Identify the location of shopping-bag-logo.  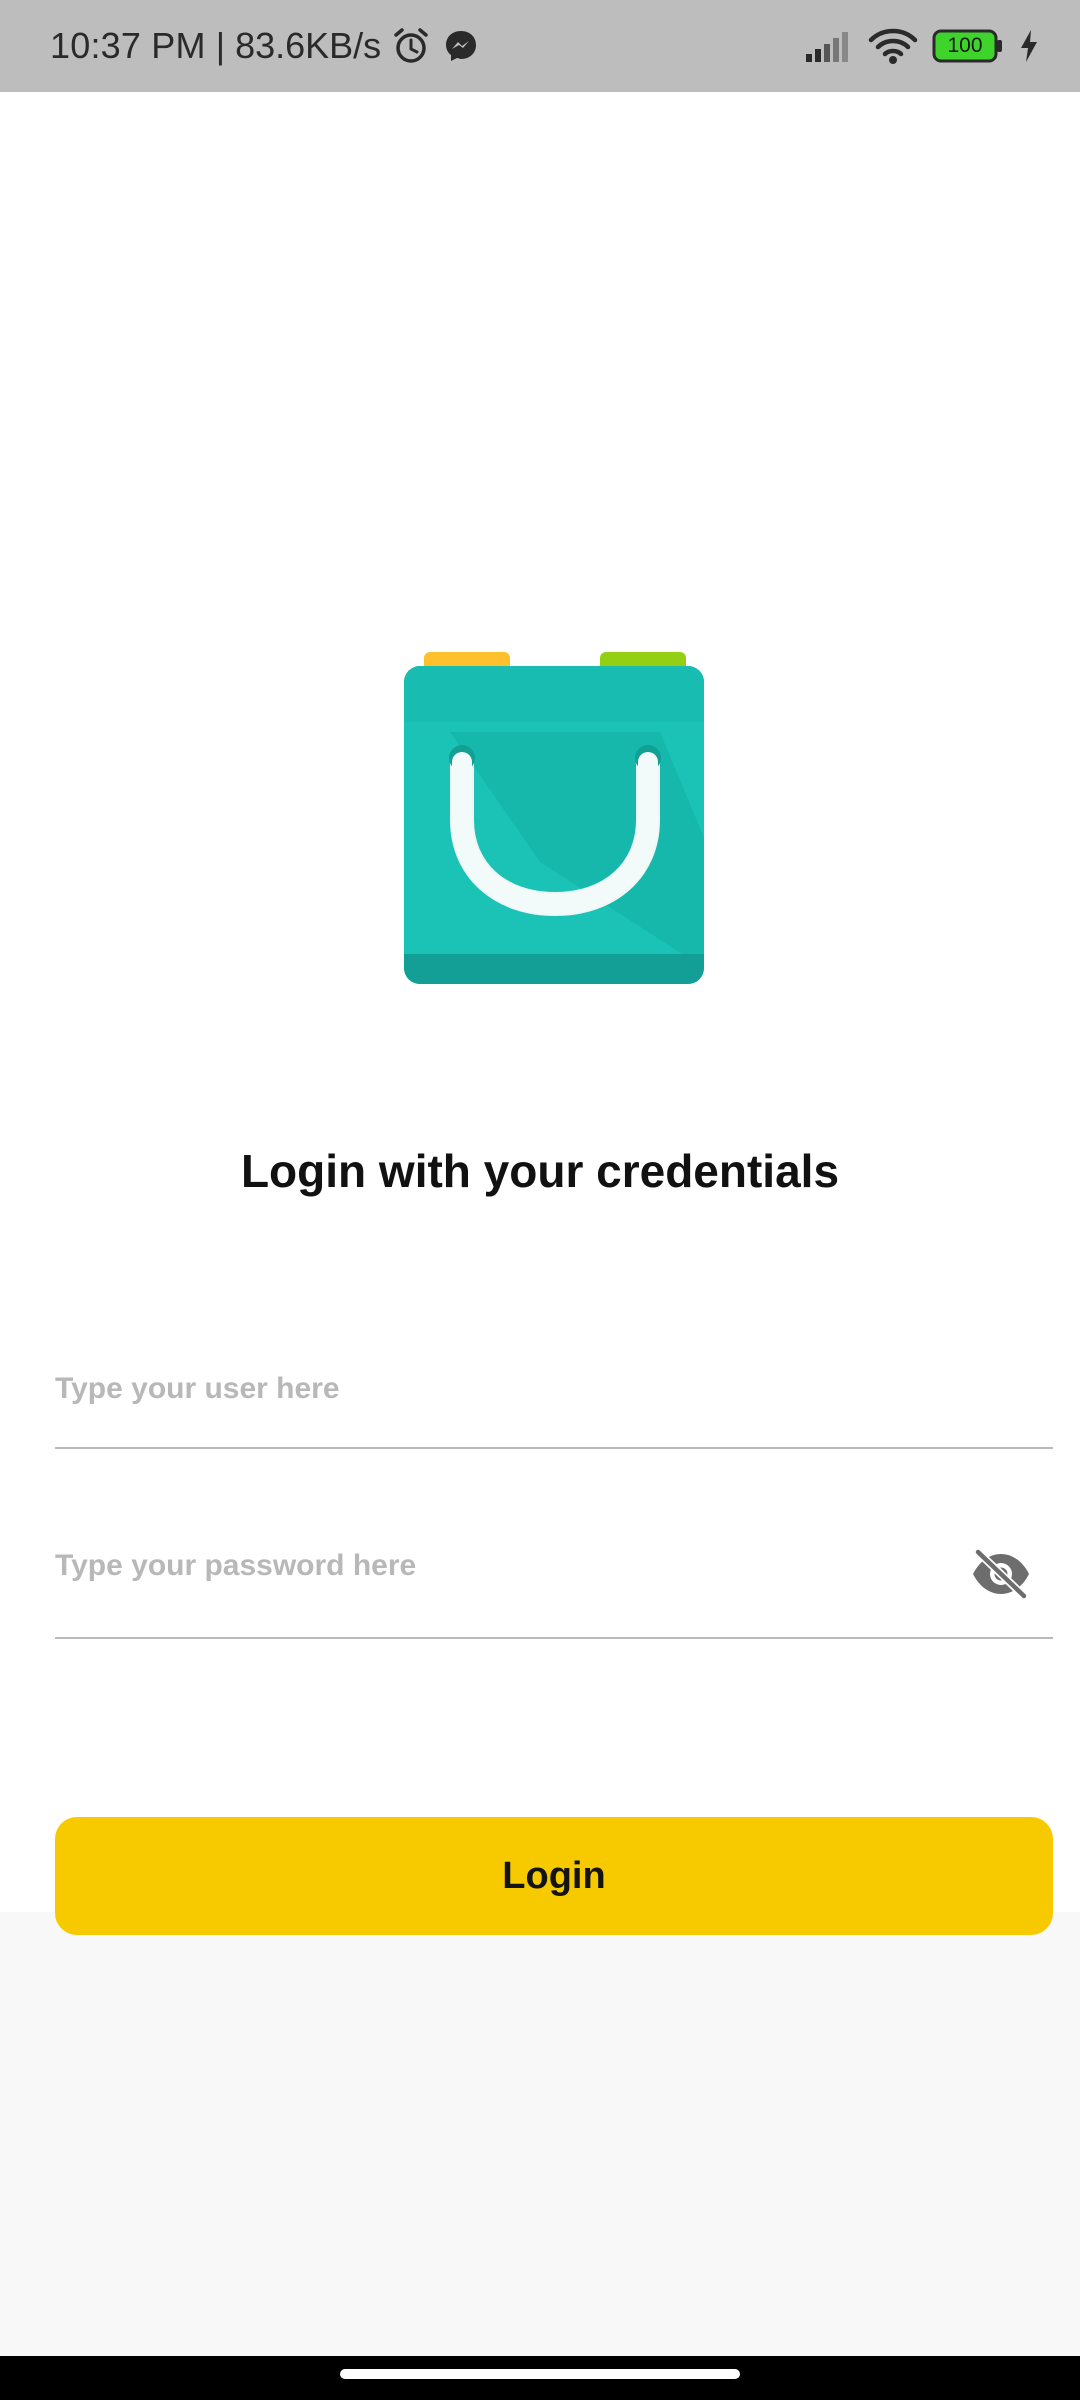
(555, 770).